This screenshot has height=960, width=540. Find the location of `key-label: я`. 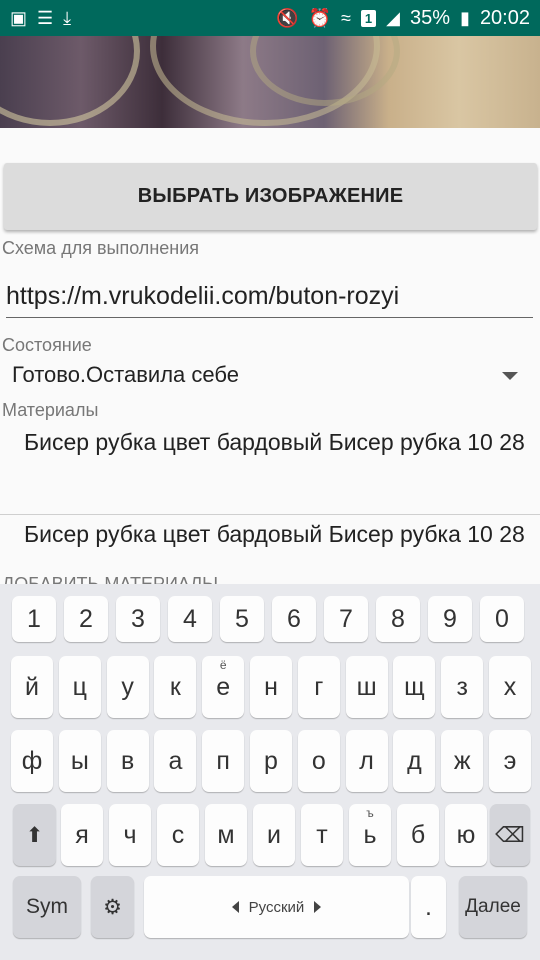

key-label: я is located at coordinates (82, 834).